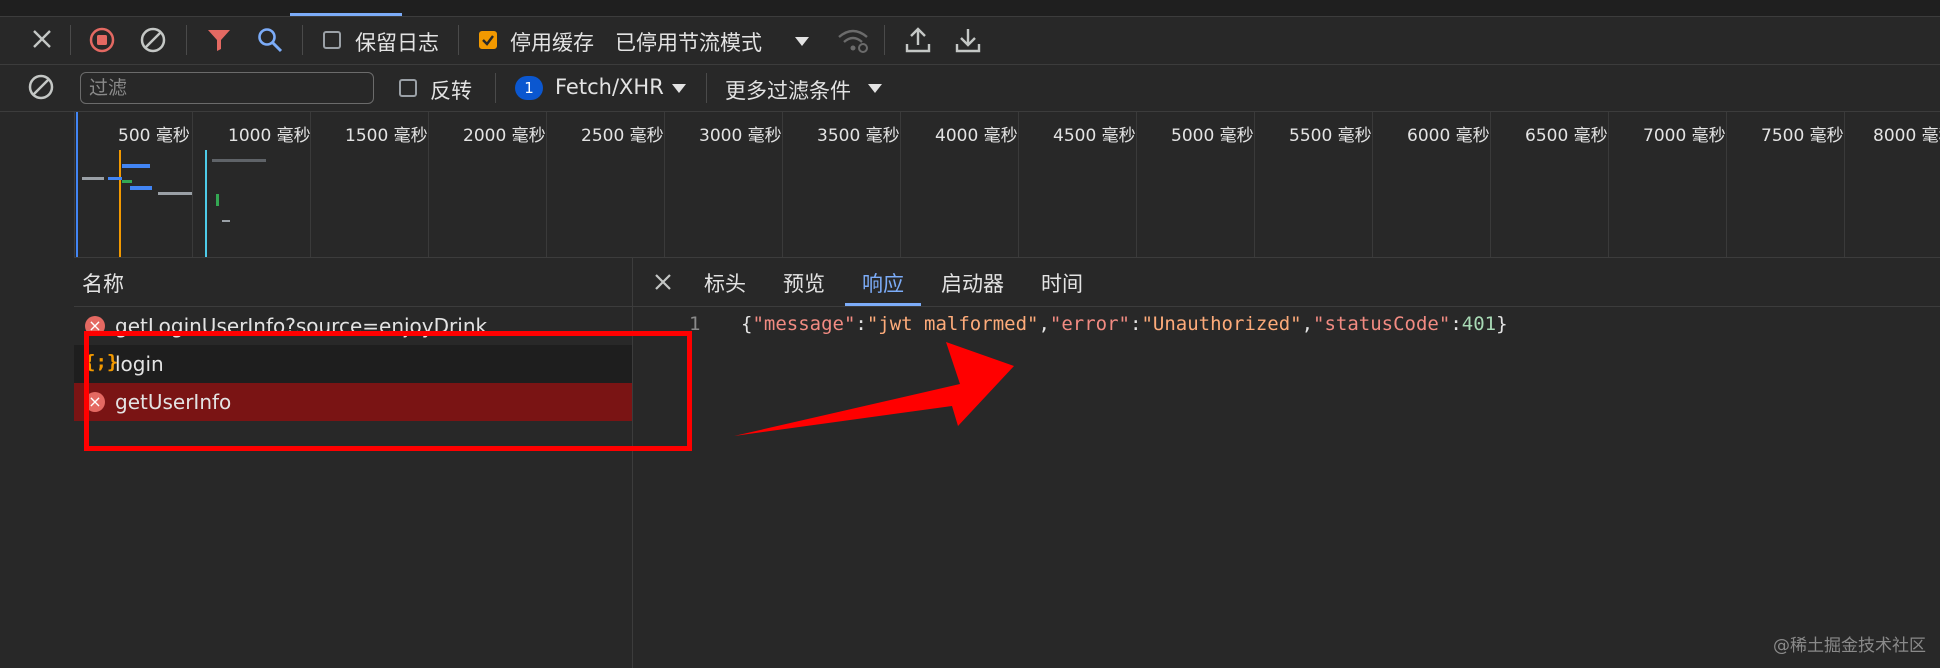 This screenshot has width=1940, height=668. Describe the element at coordinates (353, 402) in the screenshot. I see `request-row-selected: × getUserInfo` at that location.